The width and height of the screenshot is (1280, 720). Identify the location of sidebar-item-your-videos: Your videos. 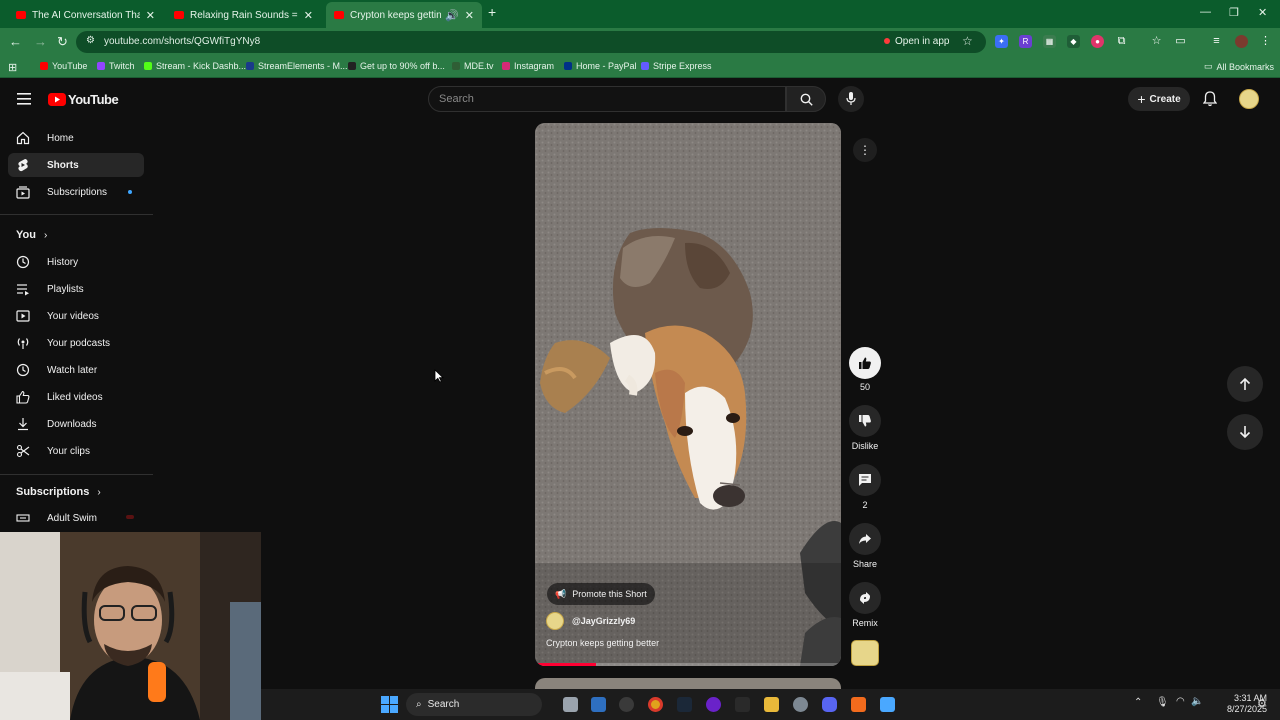
(76, 316).